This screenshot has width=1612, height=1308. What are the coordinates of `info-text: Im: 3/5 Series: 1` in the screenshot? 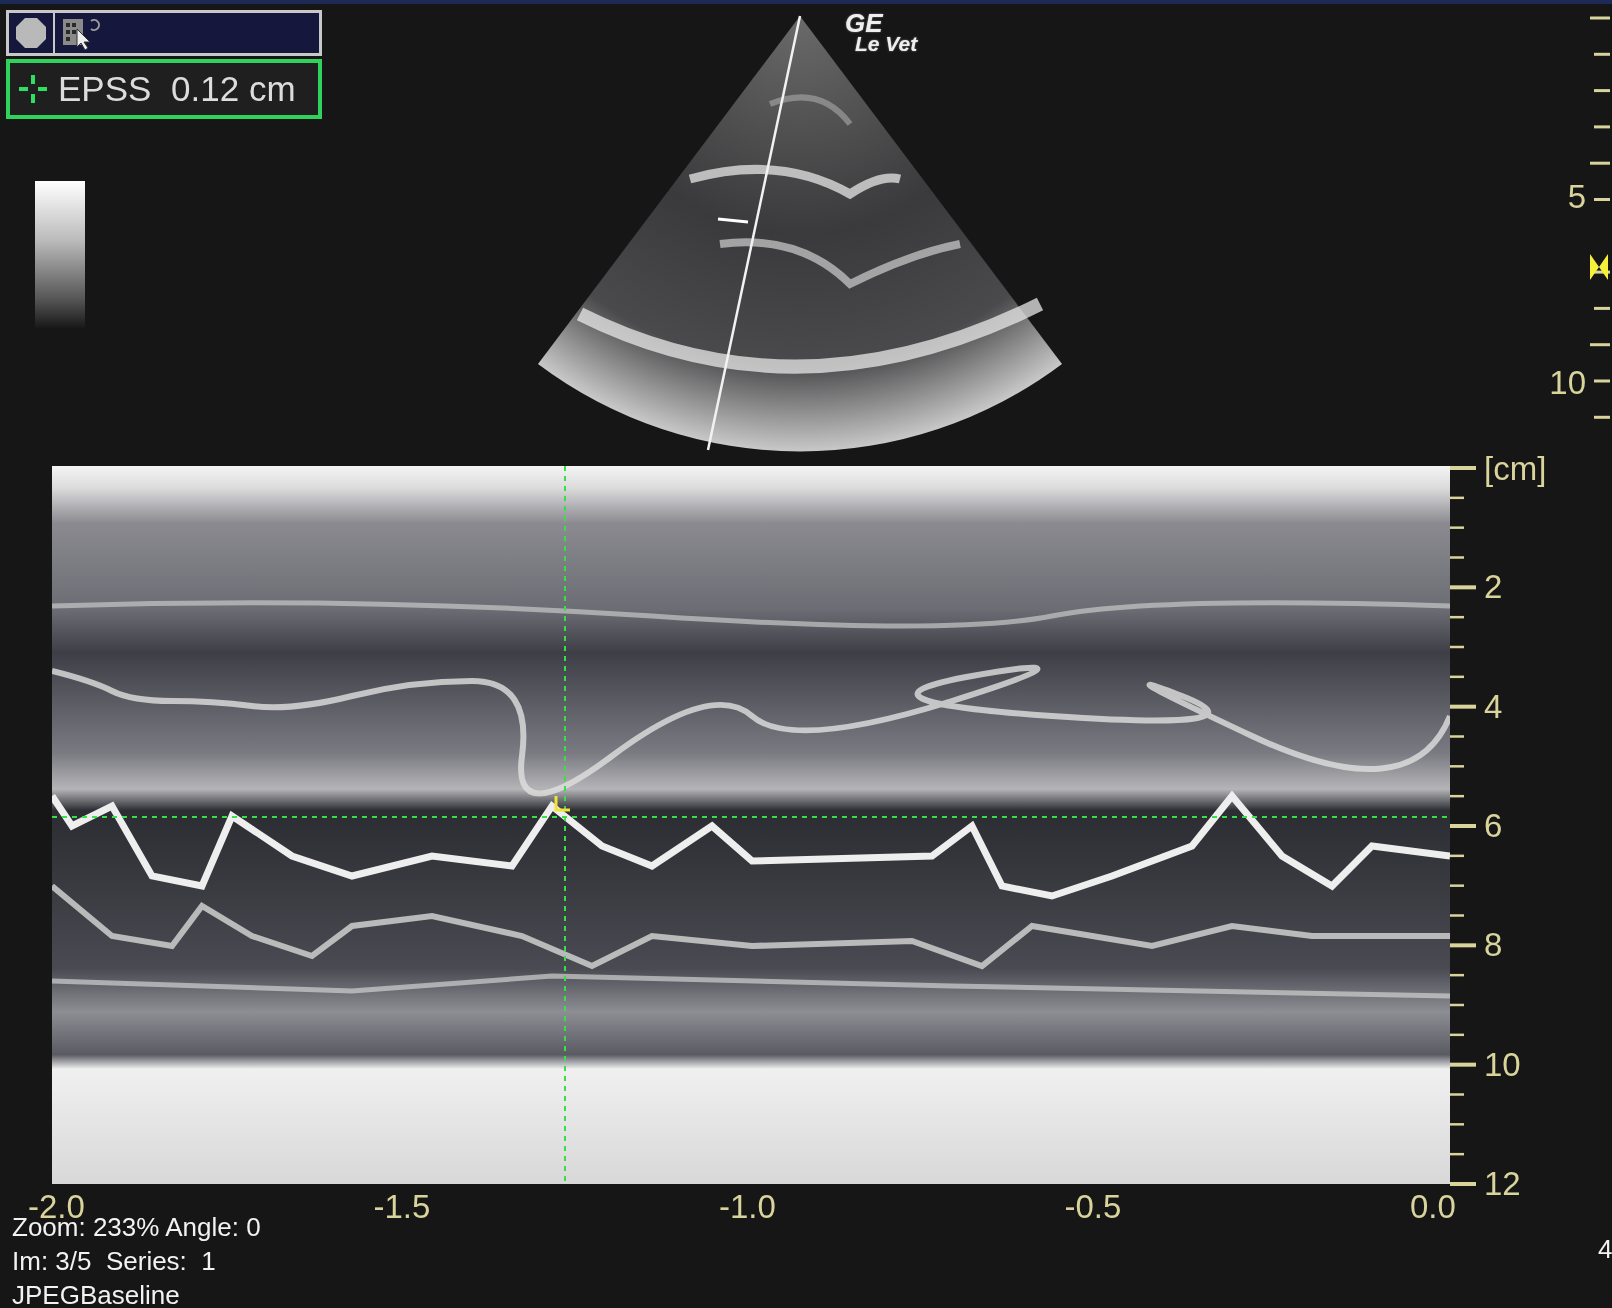 It's located at (114, 1261).